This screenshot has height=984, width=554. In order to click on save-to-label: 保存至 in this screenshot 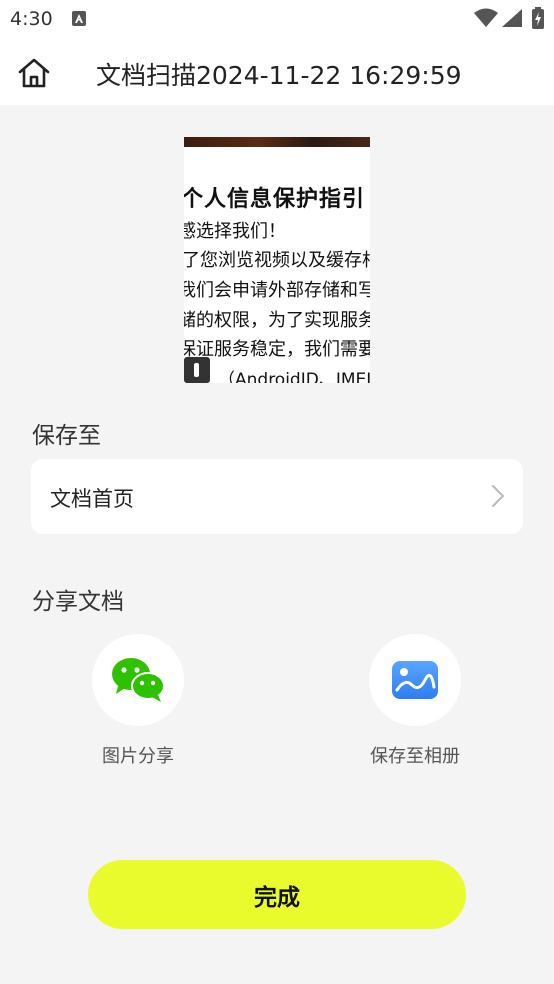, I will do `click(66, 436)`.